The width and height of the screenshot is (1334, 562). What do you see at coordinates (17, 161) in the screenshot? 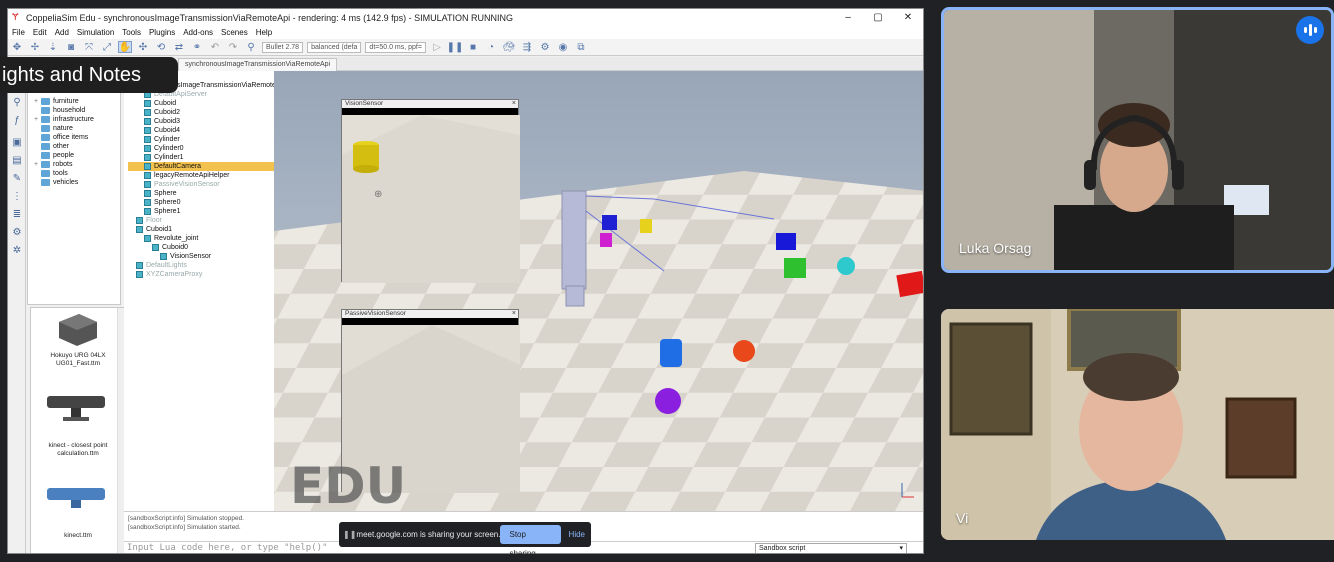
I see `image-icon: ▤` at bounding box center [17, 161].